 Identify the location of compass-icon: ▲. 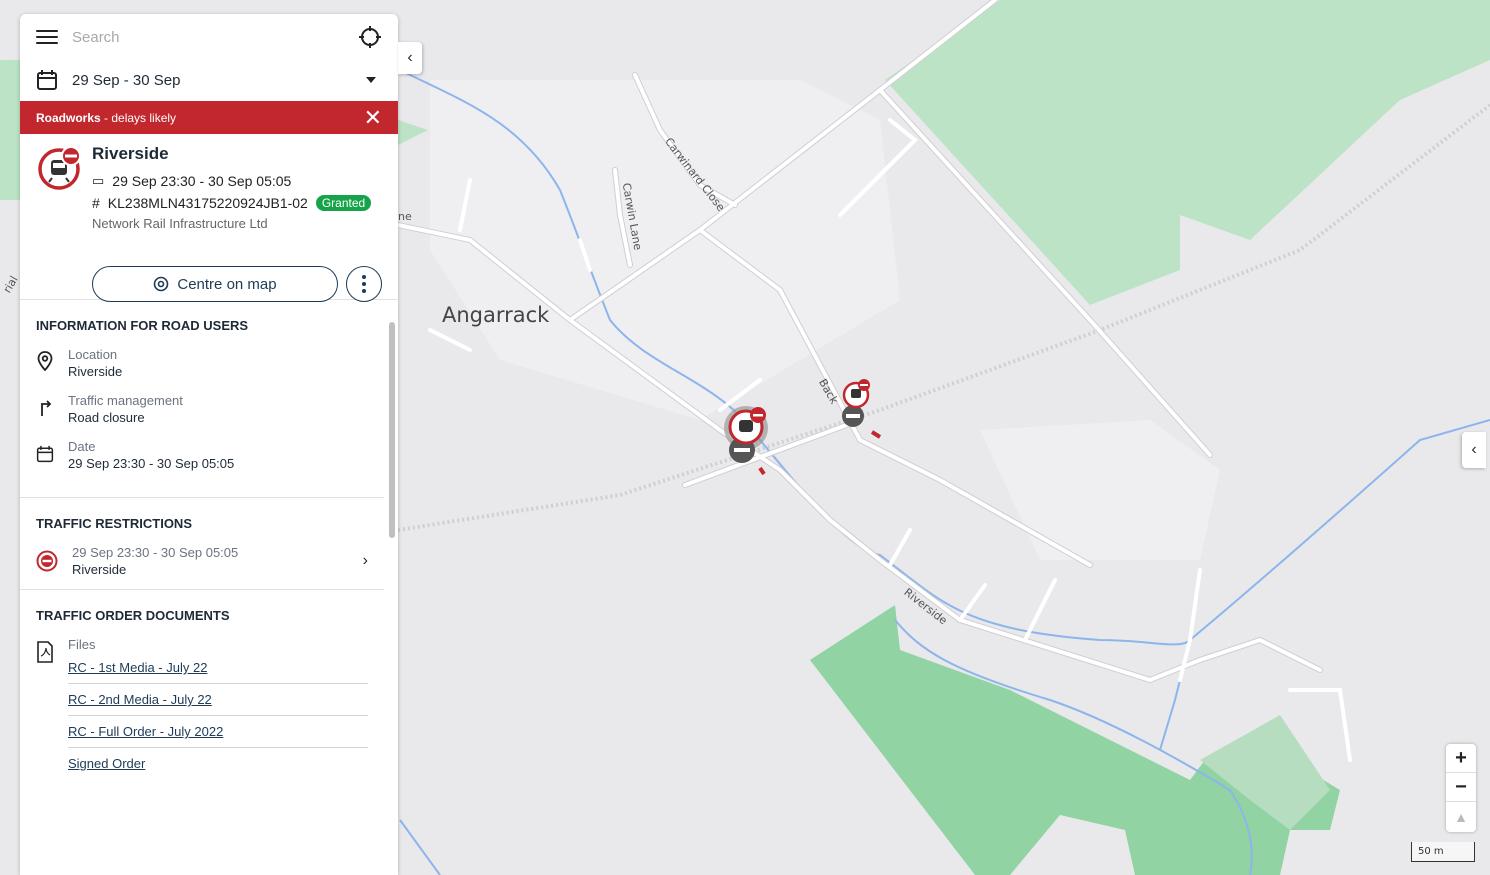
(1461, 816).